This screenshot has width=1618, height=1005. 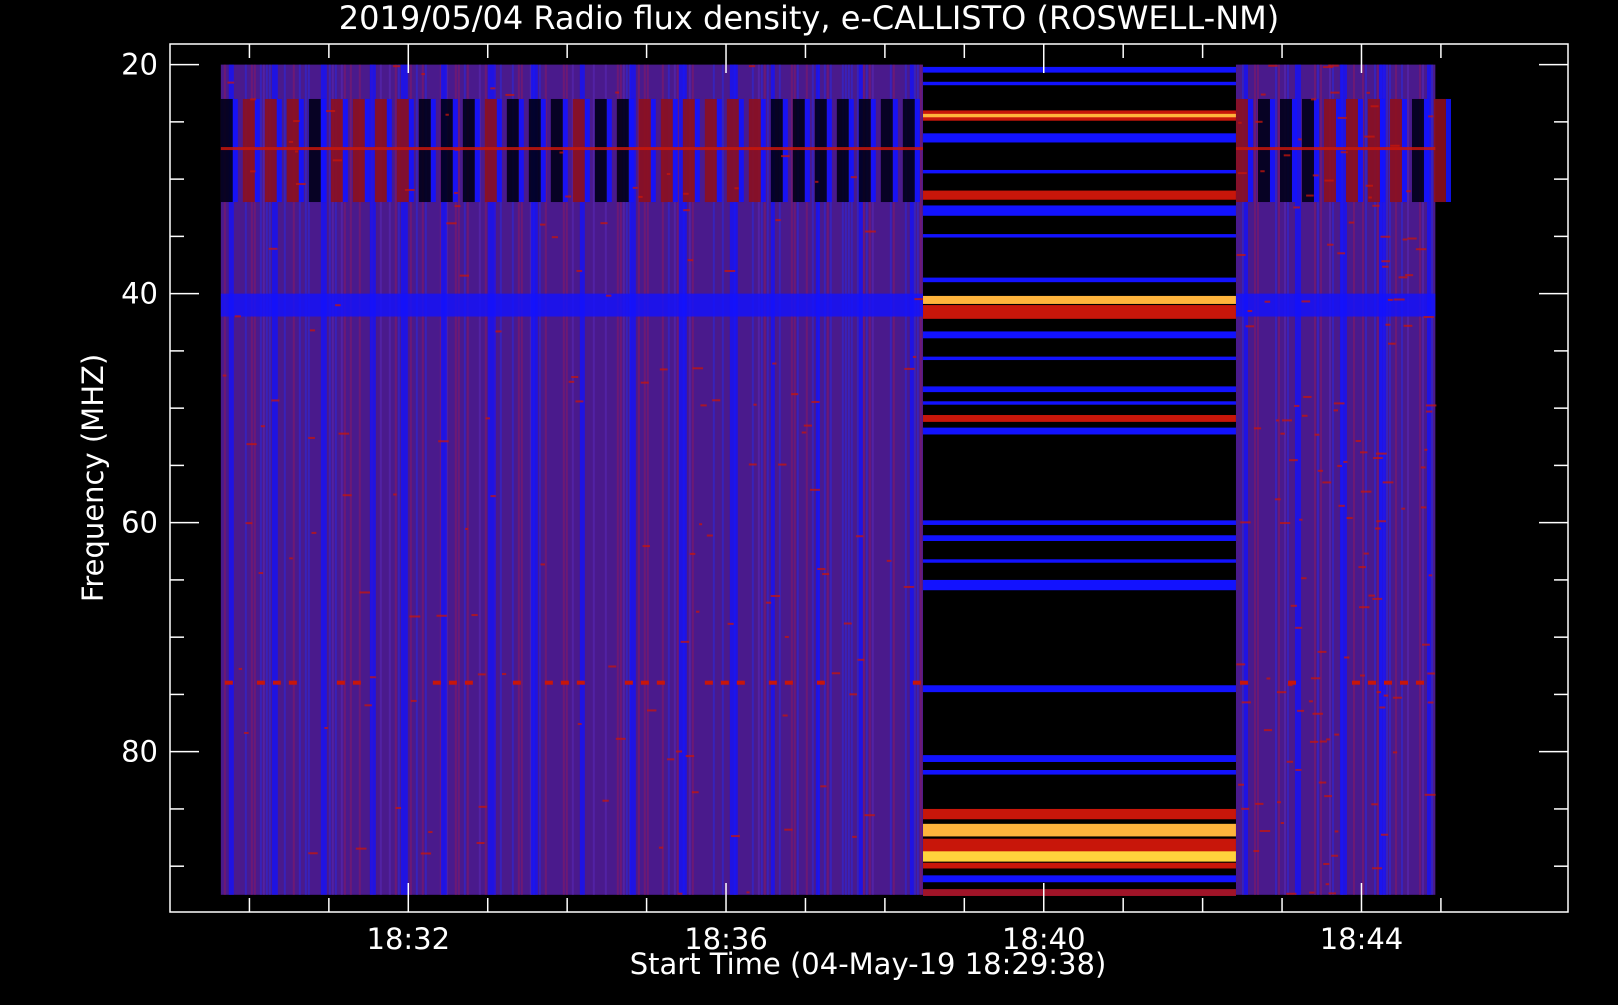 I want to click on x-tick-label: 18:44, so click(x=1362, y=939).